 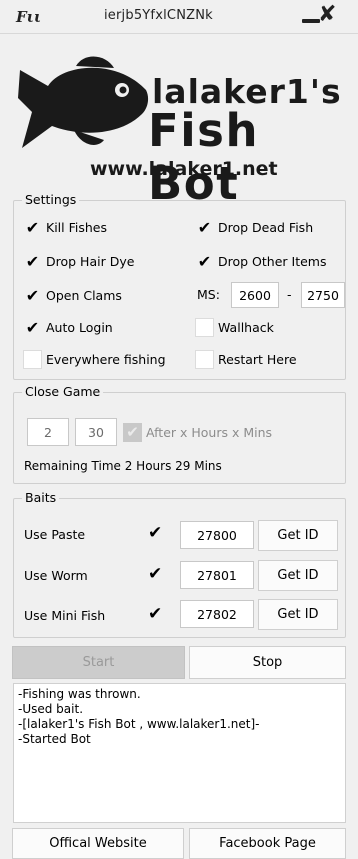 I want to click on after-hours-label: After x Hours x Mins, so click(x=209, y=432).